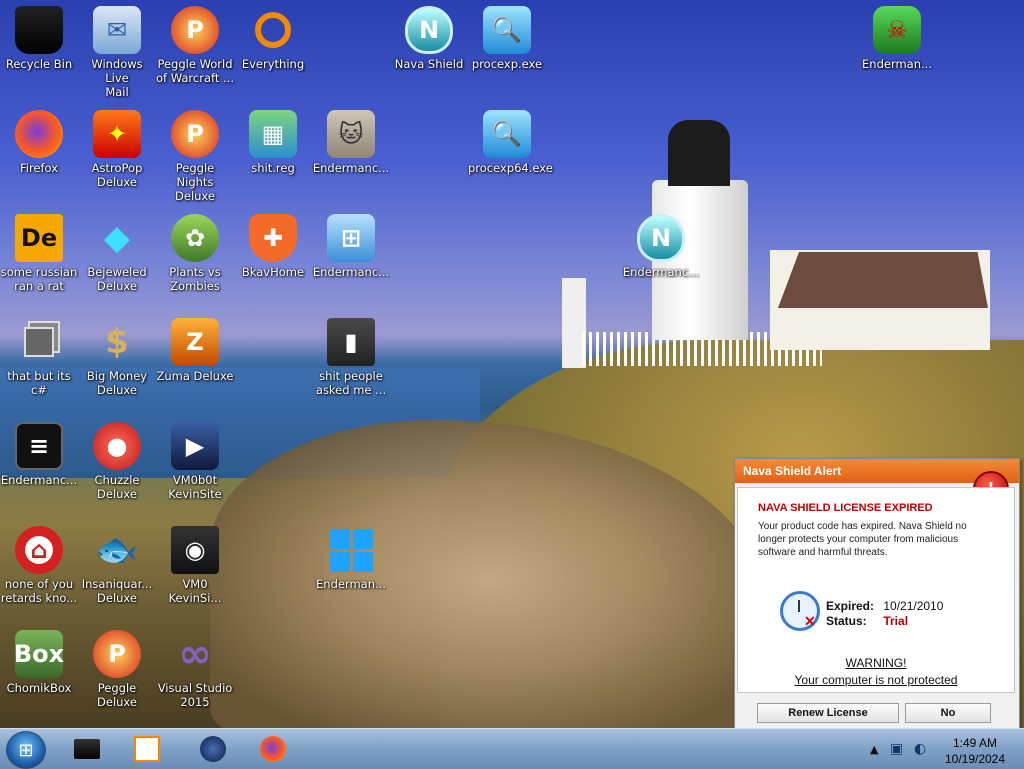 This screenshot has height=769, width=1024. I want to click on desktop-icon-firefox: Firefox, so click(39, 142).